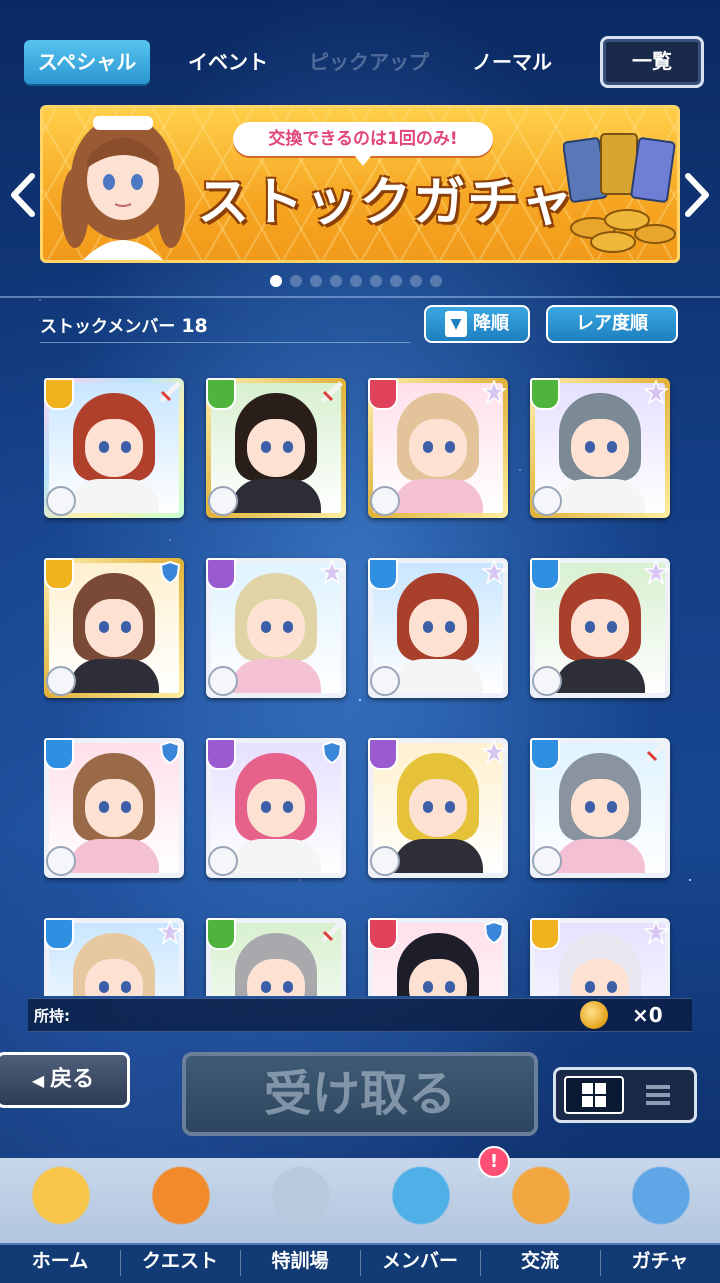 This screenshot has width=720, height=1283. I want to click on banner-page-indicator, so click(360, 279).